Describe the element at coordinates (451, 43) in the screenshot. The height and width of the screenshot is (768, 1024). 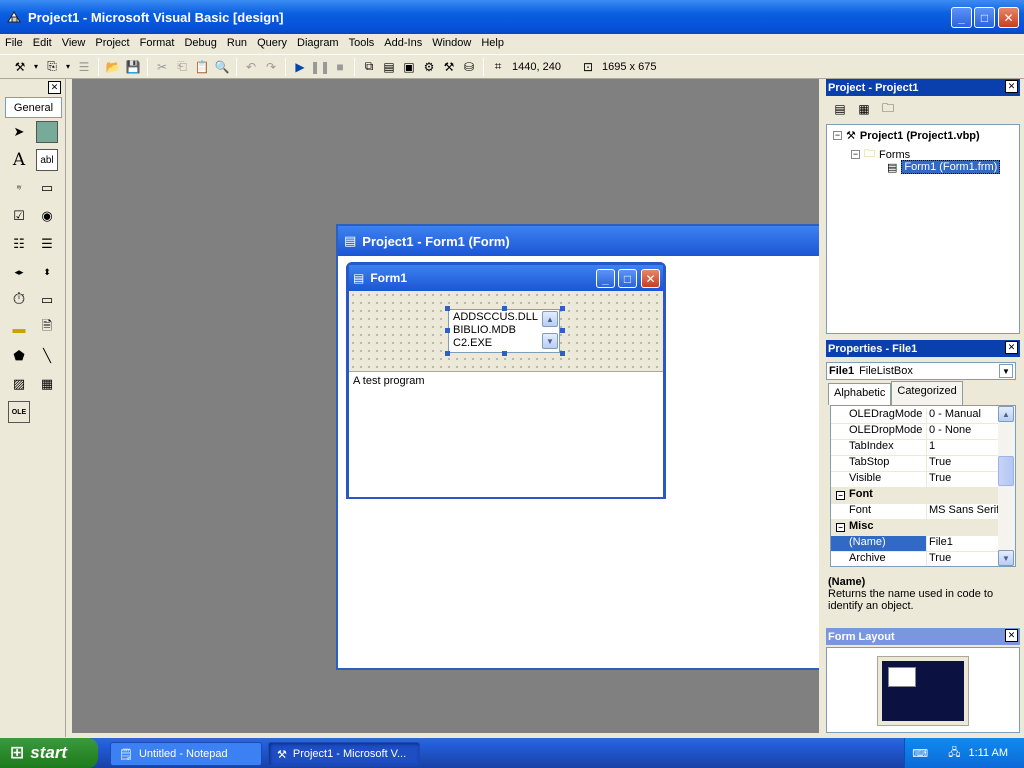
I see `menu-window: Window` at that location.